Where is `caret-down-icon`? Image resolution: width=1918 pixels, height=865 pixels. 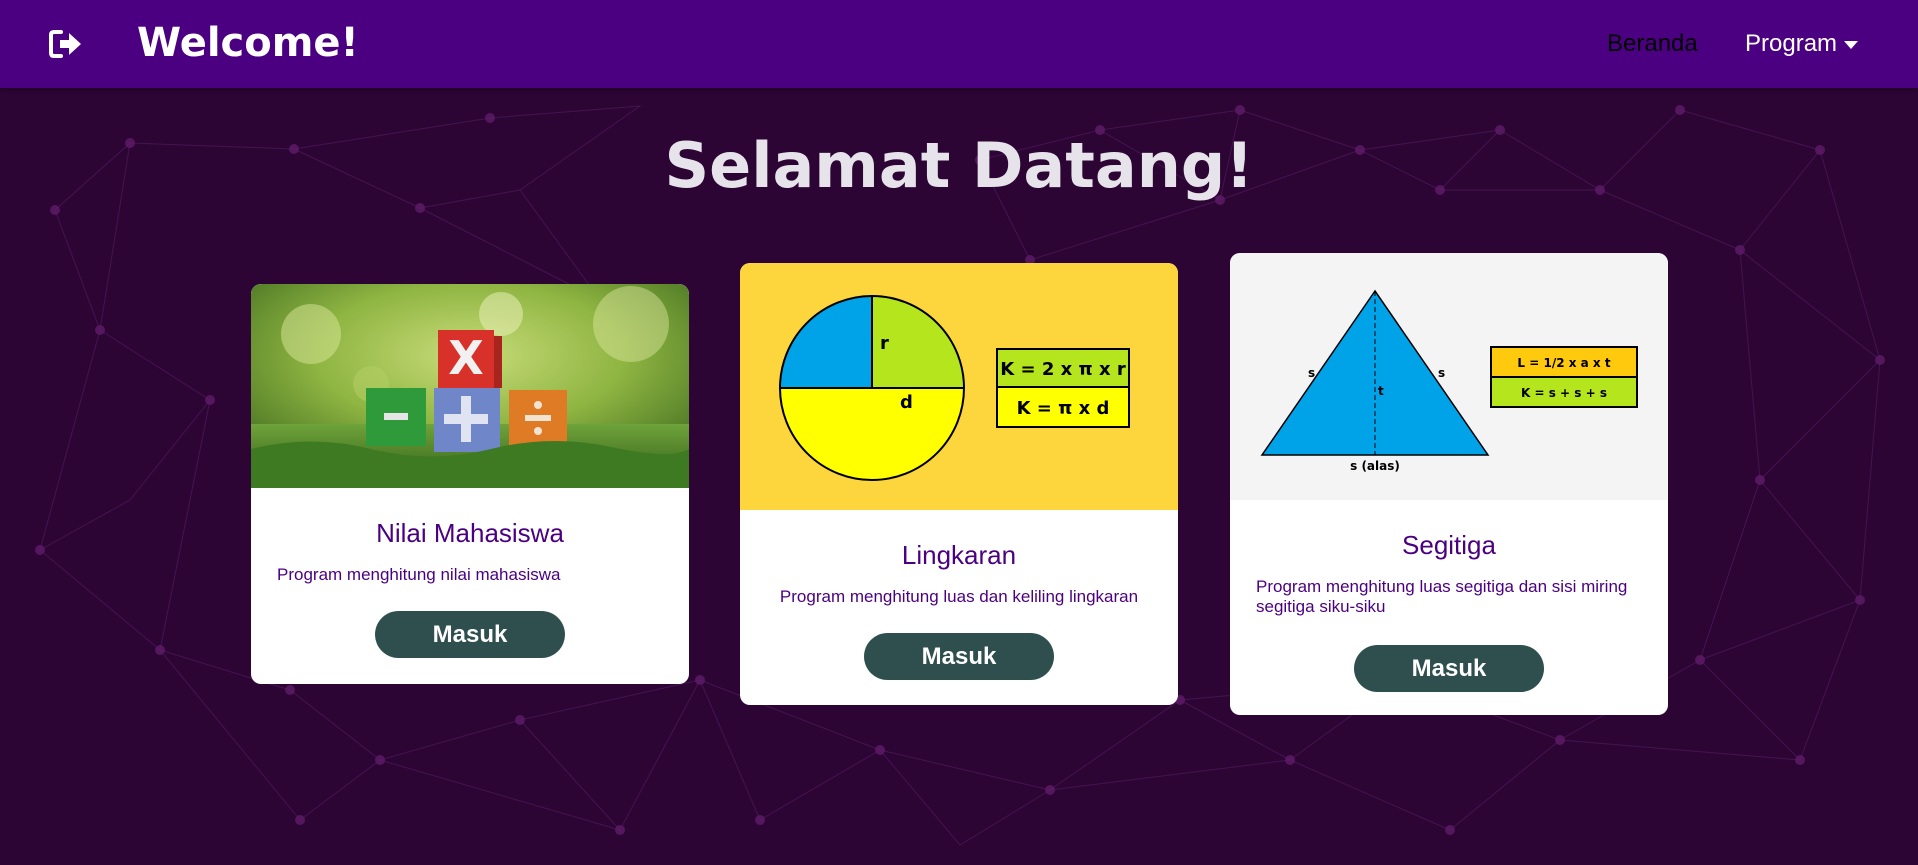
caret-down-icon is located at coordinates (1851, 44).